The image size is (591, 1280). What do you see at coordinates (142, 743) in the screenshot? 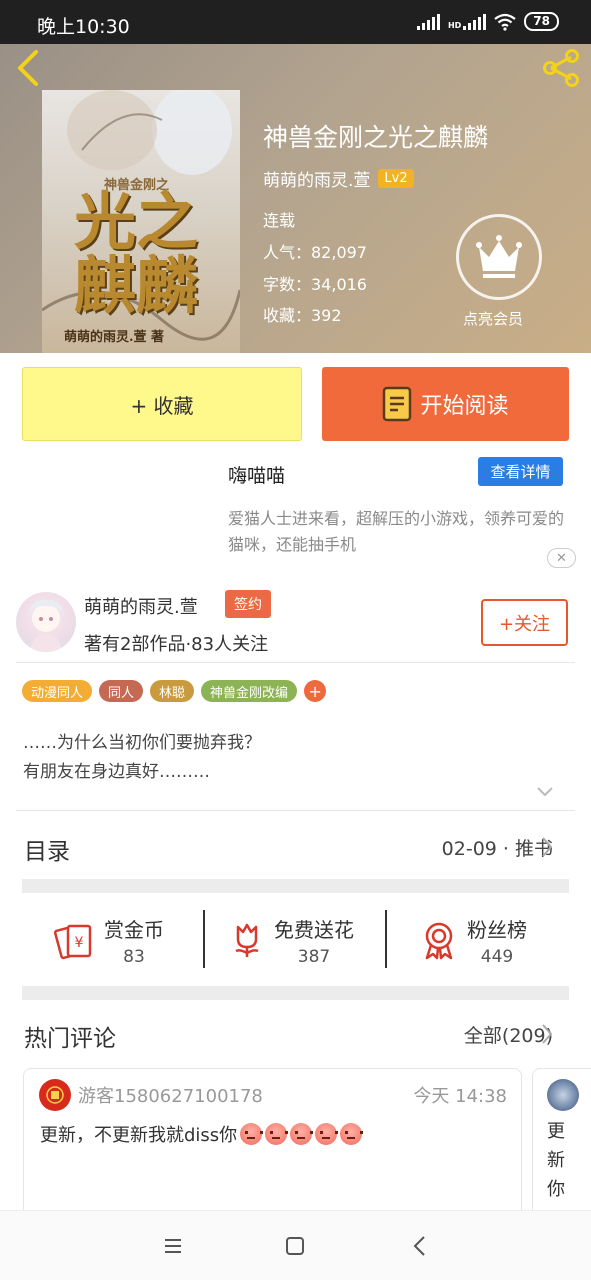
I see `synopsis-line: ……为什么当初你们要抛弃我？` at bounding box center [142, 743].